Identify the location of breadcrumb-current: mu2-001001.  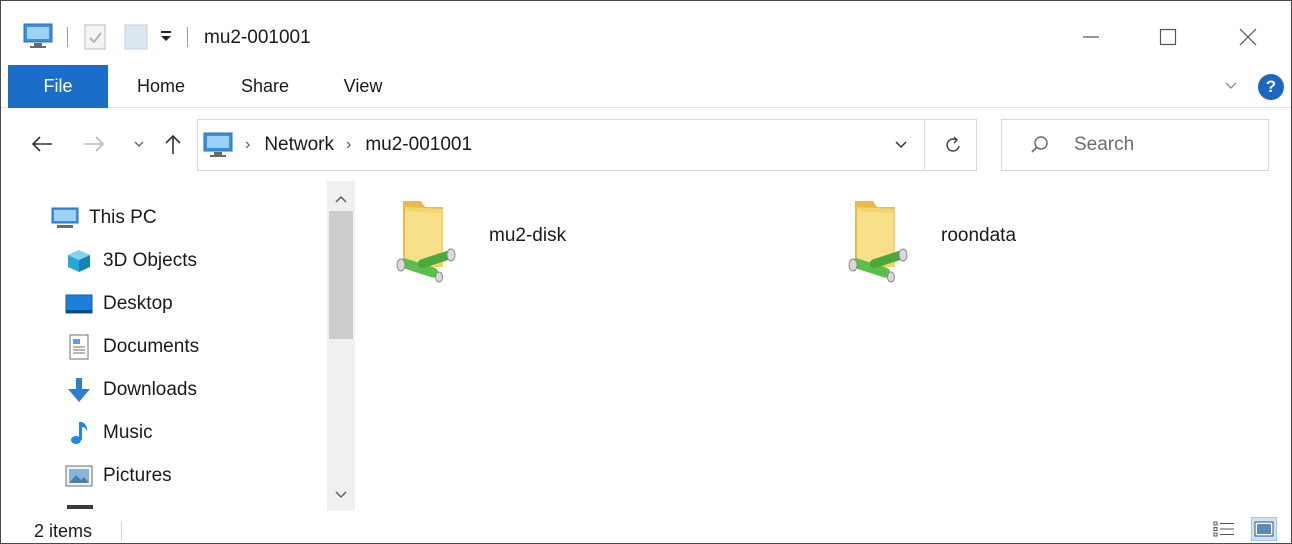
(418, 145).